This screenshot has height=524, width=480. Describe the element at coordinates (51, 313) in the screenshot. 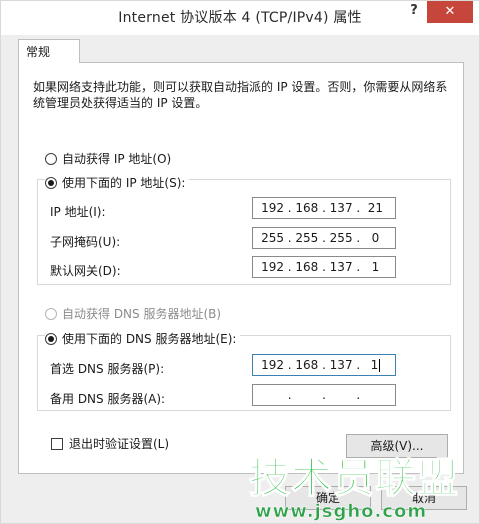

I see `auto-dns-radio` at that location.